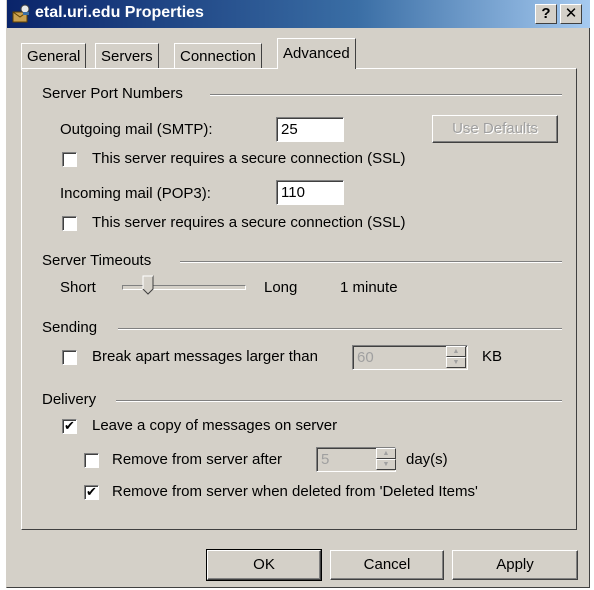 This screenshot has width=594, height=590. What do you see at coordinates (386, 95) in the screenshot?
I see `server-port-numbers-divider` at bounding box center [386, 95].